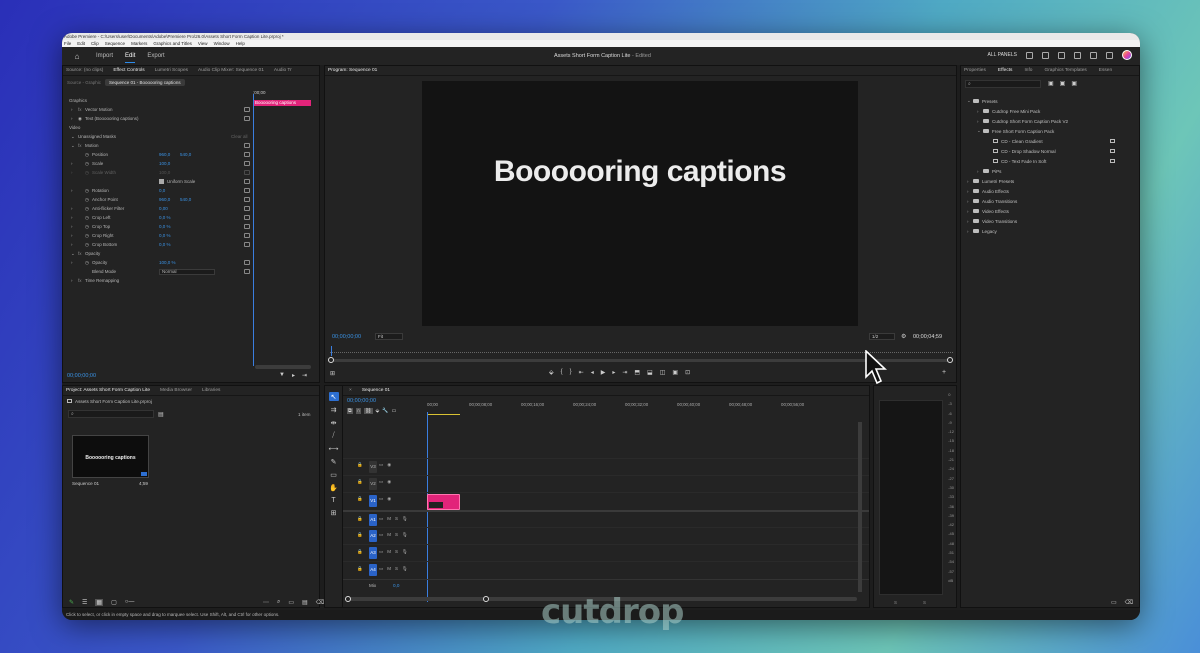 The height and width of the screenshot is (653, 1200). Describe the element at coordinates (1045, 55) in the screenshot. I see `share-icon` at that location.